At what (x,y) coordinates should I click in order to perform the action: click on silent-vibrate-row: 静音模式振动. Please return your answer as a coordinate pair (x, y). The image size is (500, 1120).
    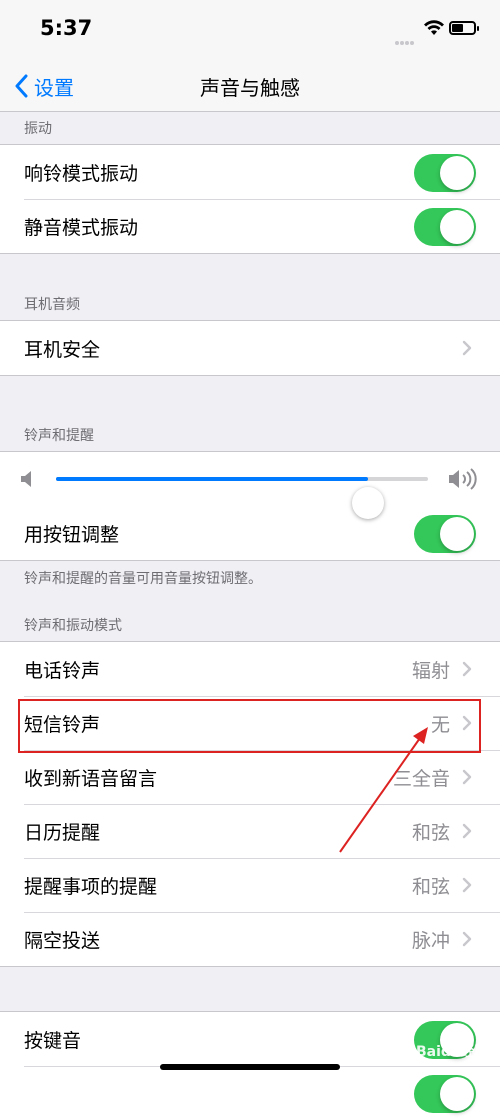
    Looking at the image, I should click on (250, 226).